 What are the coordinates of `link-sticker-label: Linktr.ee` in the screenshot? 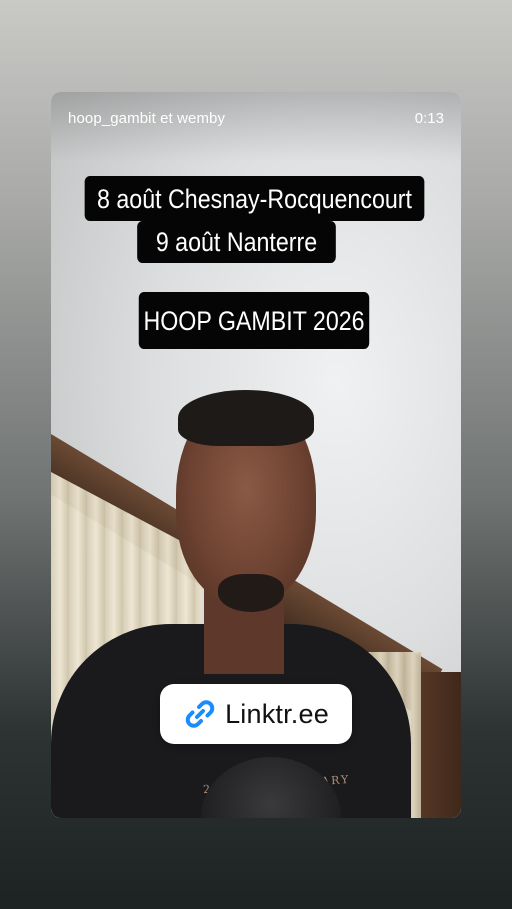 It's located at (277, 713).